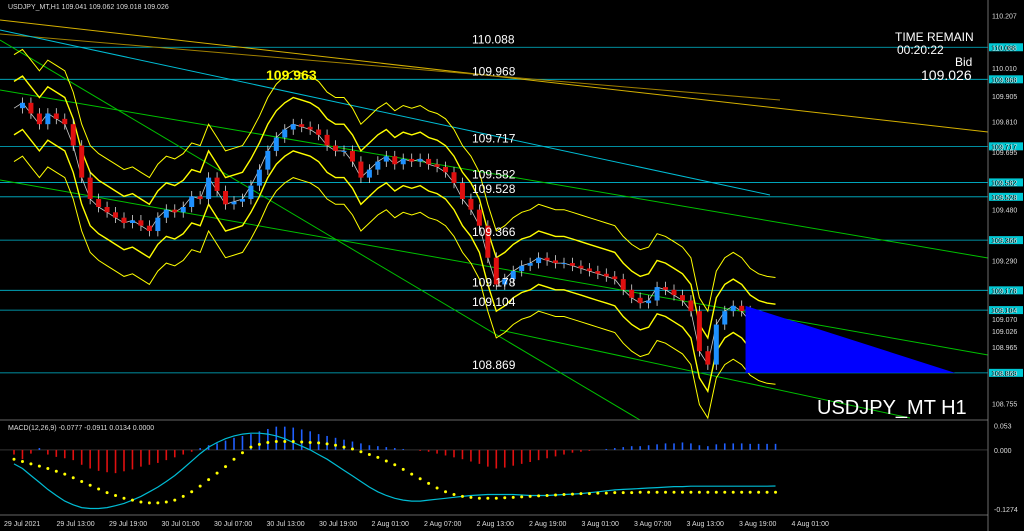  Describe the element at coordinates (291, 75) in the screenshot. I see `peak-label: 109.963` at that location.